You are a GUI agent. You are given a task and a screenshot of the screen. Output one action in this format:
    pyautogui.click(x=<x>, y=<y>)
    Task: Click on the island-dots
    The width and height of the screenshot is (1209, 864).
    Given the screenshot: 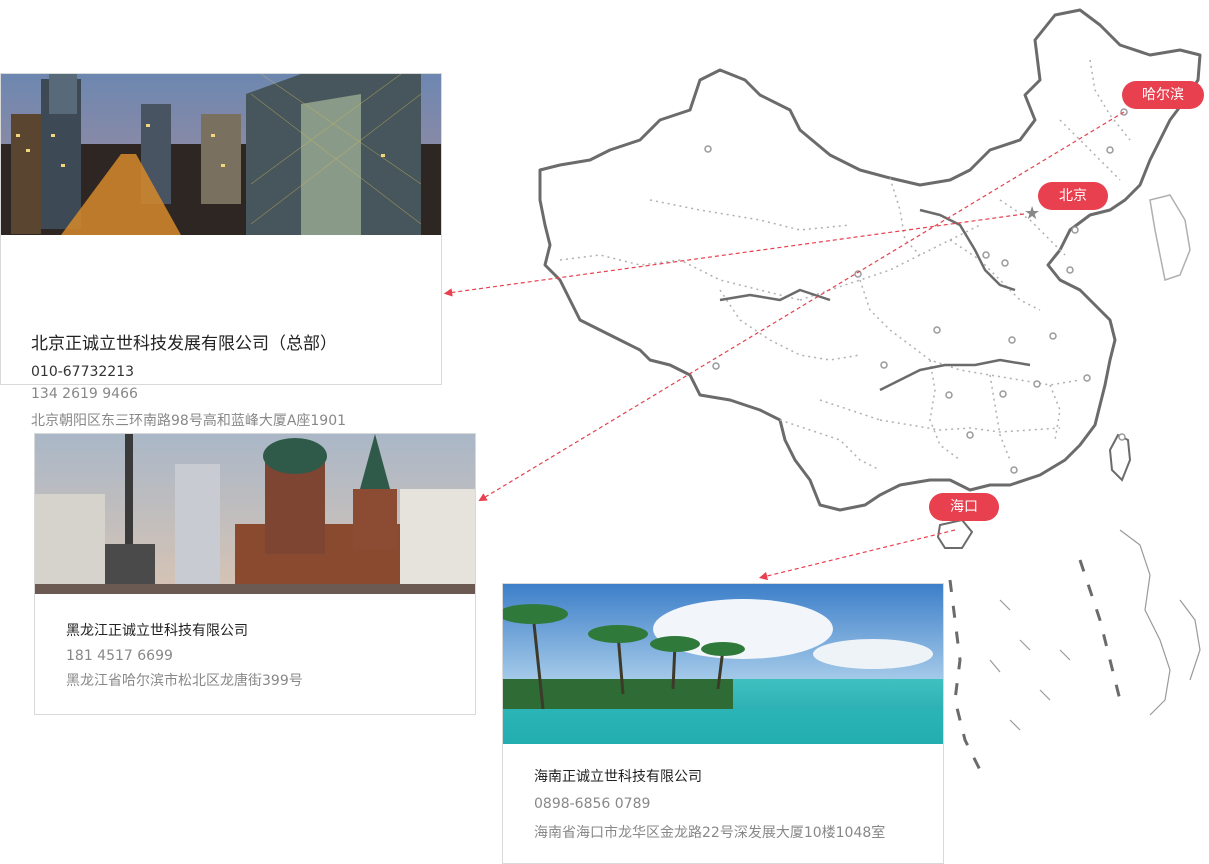 What is the action you would take?
    pyautogui.click(x=1095, y=630)
    